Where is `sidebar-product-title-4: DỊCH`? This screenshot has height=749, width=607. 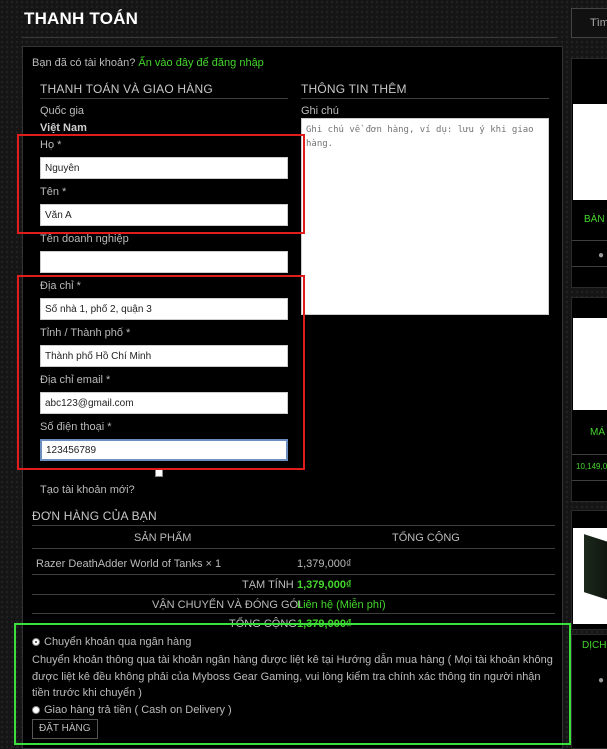
sidebar-product-title-4: DỊCH is located at coordinates (594, 645).